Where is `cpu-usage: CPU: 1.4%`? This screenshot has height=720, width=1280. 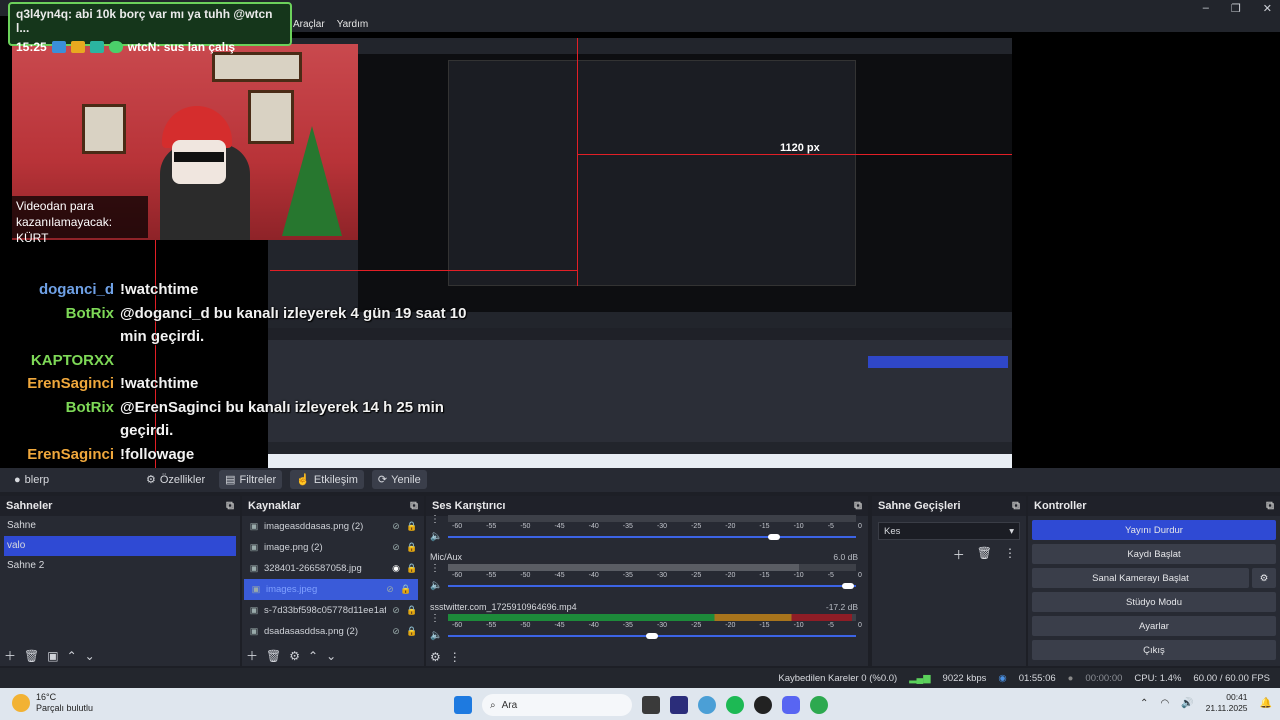
cpu-usage: CPU: 1.4% is located at coordinates (1158, 678).